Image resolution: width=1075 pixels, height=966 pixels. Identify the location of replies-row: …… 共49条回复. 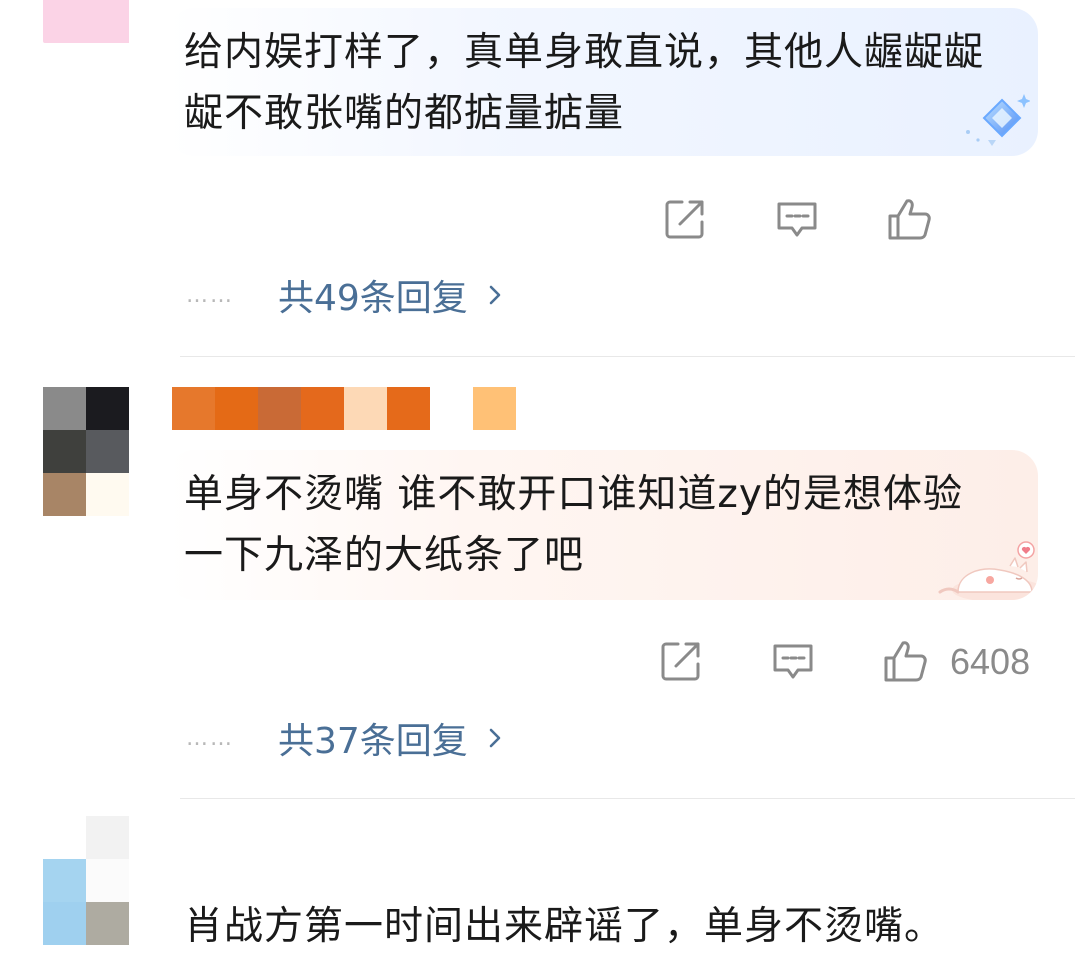
(346, 295).